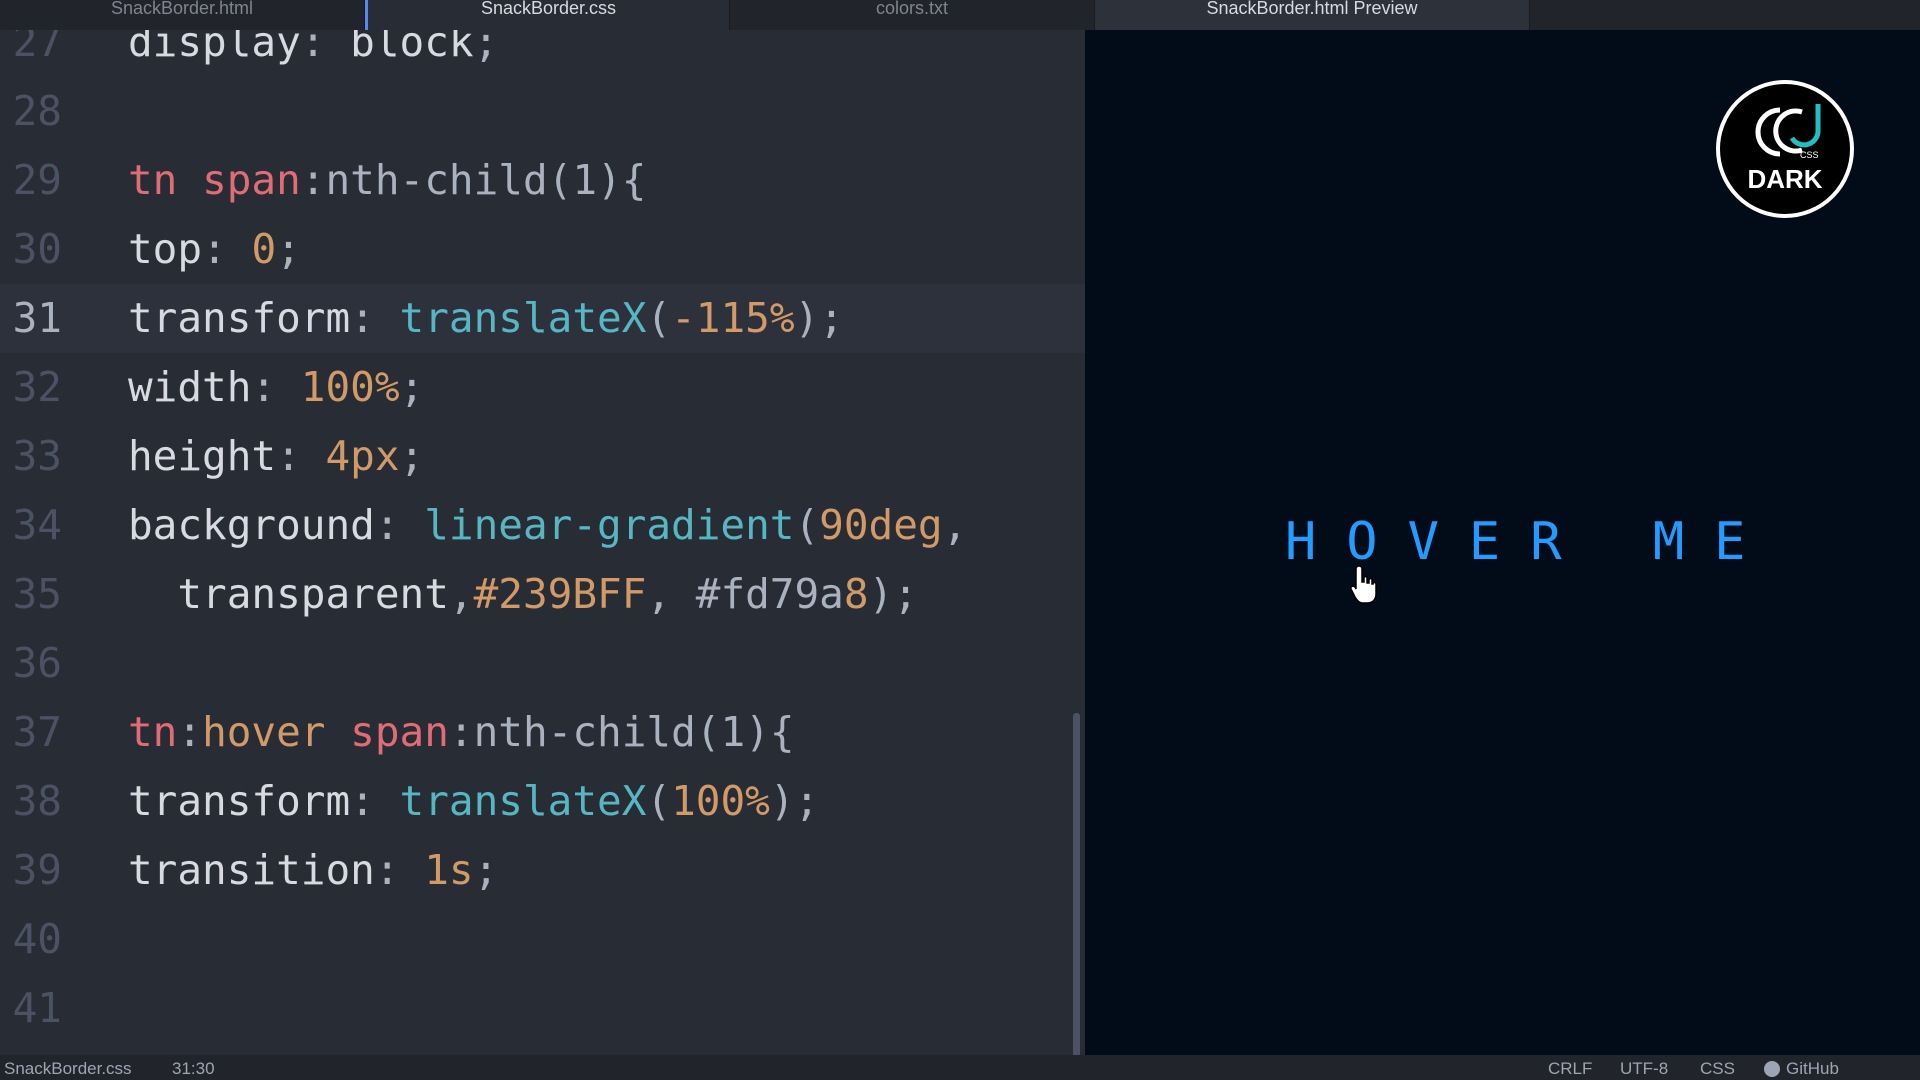  What do you see at coordinates (37, 456) in the screenshot?
I see `line-number: 33` at bounding box center [37, 456].